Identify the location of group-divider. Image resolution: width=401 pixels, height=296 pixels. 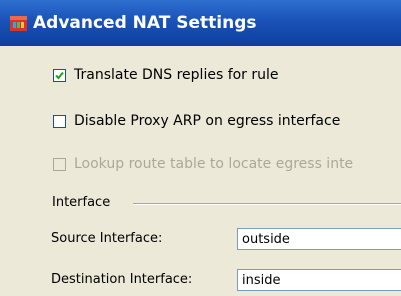
(267, 204).